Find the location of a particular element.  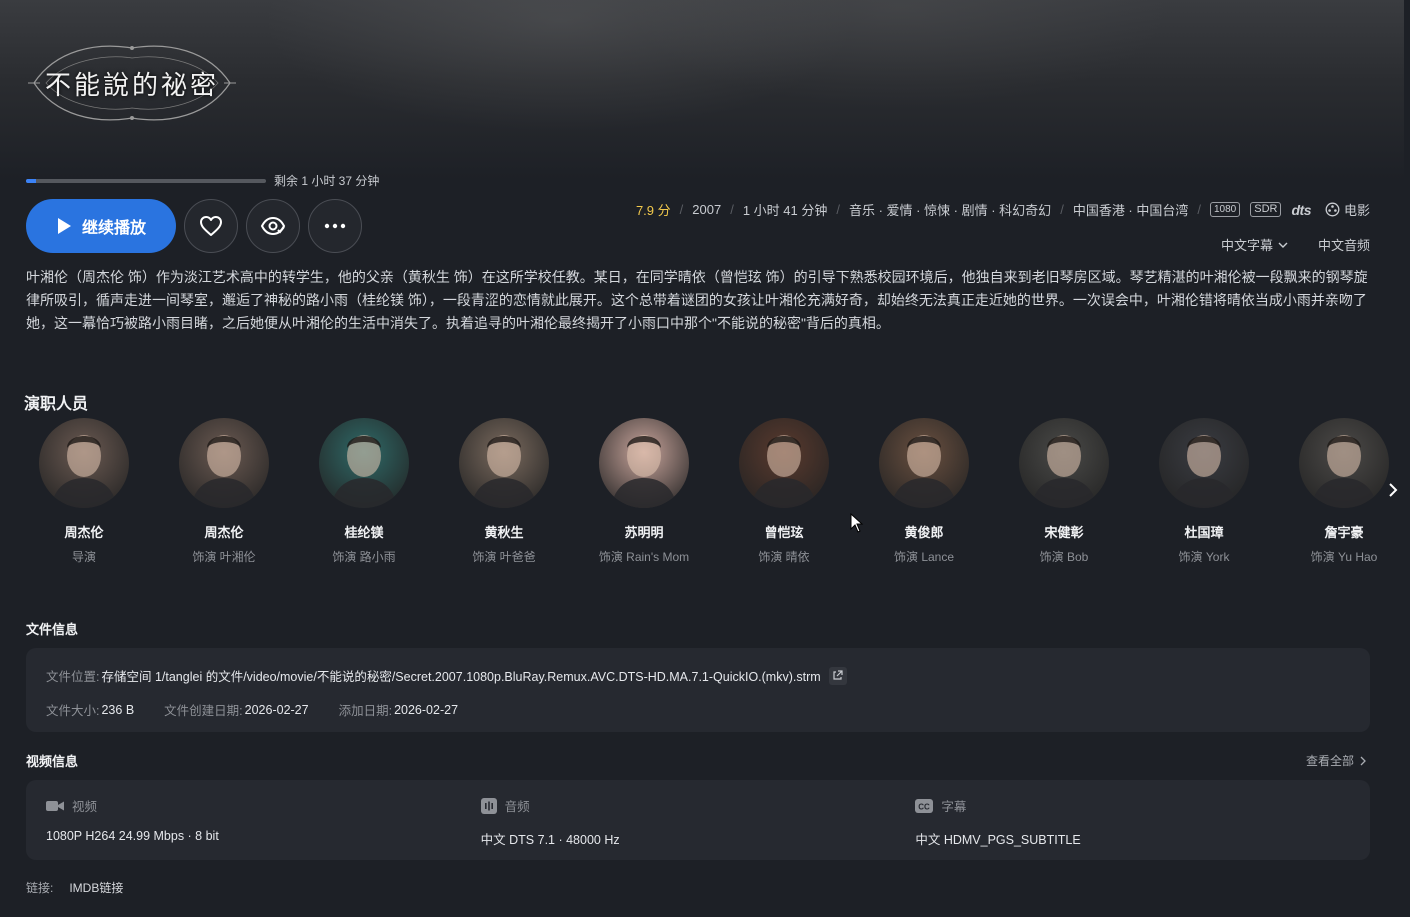

closed-caption-icon: CC is located at coordinates (924, 805).